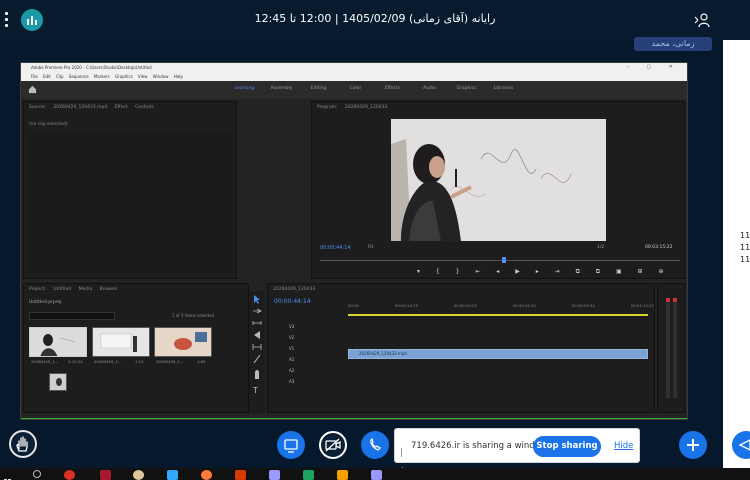  Describe the element at coordinates (308, 475) in the screenshot. I see `taskbar-app-green-icon` at that location.